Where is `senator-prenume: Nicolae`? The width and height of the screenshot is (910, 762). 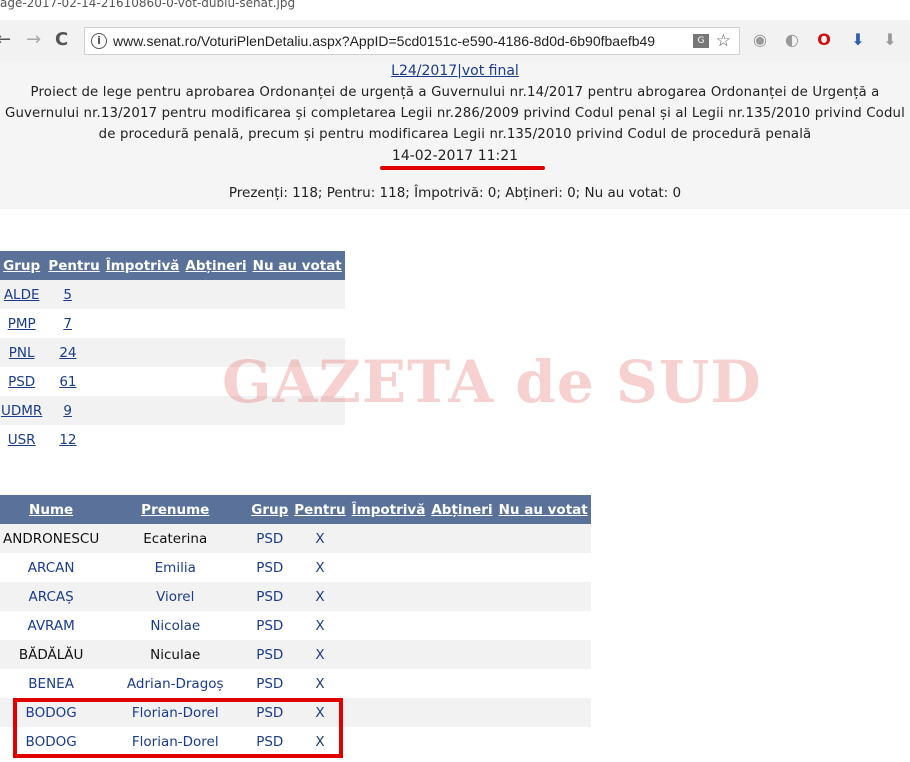 senator-prenume: Nicolae is located at coordinates (175, 625).